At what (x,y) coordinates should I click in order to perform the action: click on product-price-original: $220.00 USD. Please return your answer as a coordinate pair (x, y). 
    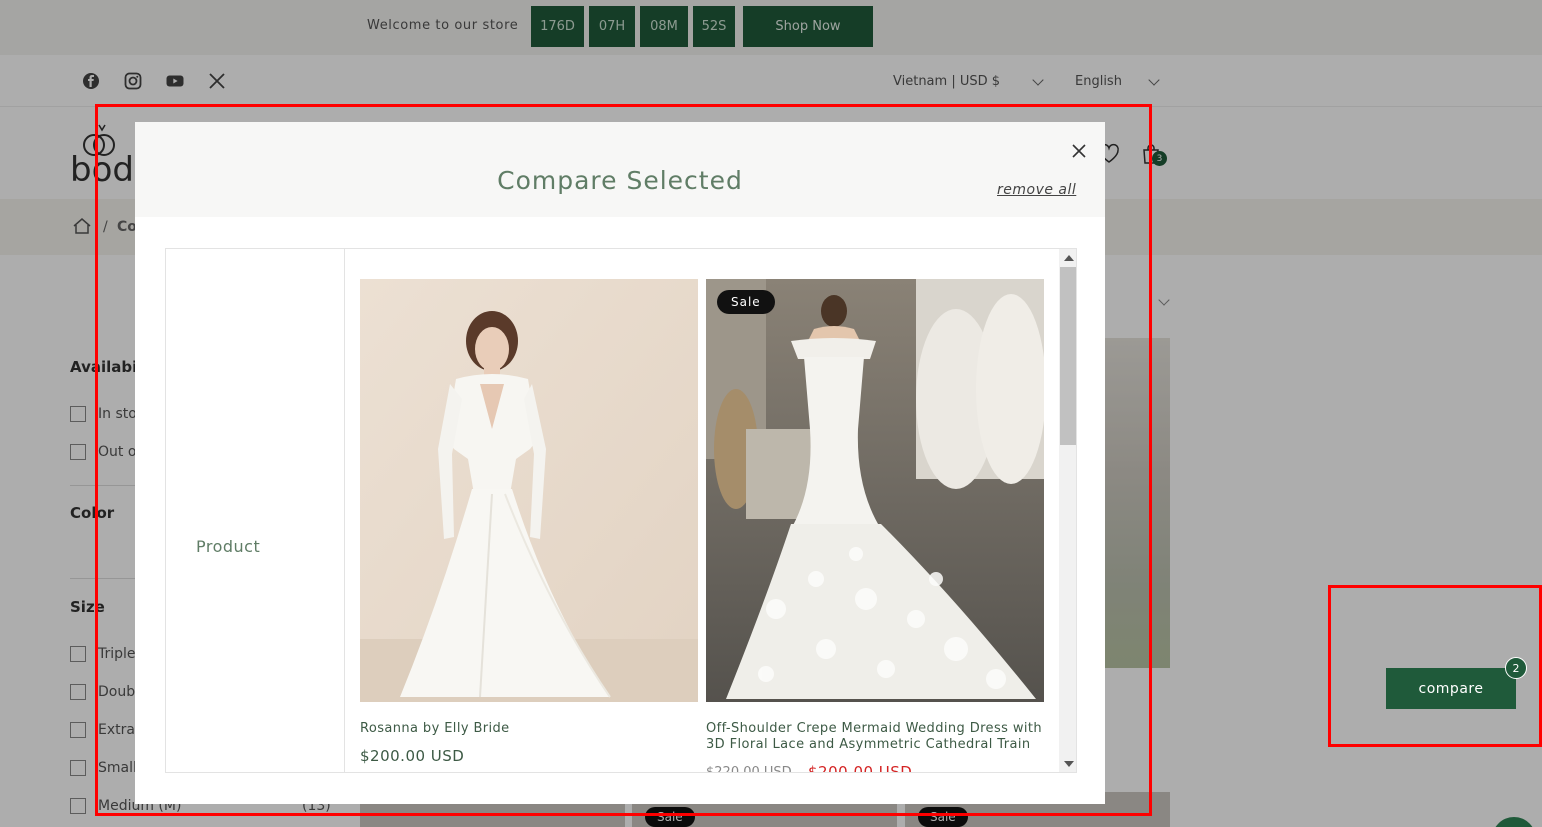
    Looking at the image, I should click on (749, 769).